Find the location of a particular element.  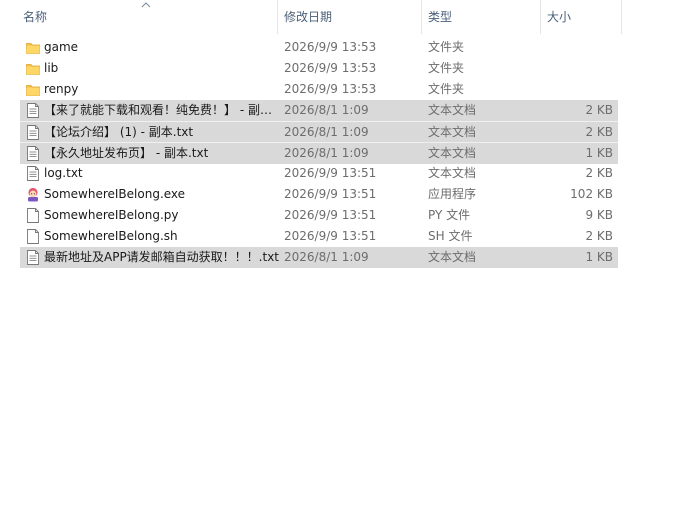

file-row-selected: 【永久地址发布页】 - 副本.txt 2026/8/1 1:09 文本文档 1 KB is located at coordinates (319, 153).